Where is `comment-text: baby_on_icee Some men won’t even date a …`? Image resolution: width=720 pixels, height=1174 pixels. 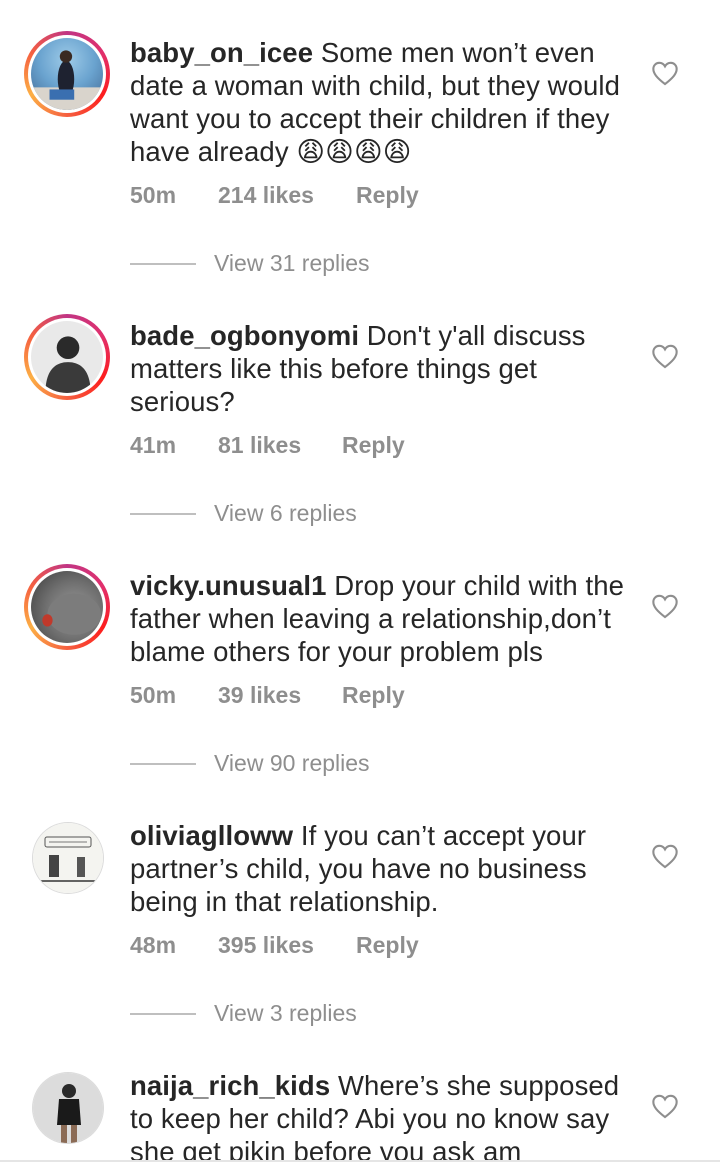
comment-text: baby_on_icee Some men won’t even date a … is located at coordinates (380, 102).